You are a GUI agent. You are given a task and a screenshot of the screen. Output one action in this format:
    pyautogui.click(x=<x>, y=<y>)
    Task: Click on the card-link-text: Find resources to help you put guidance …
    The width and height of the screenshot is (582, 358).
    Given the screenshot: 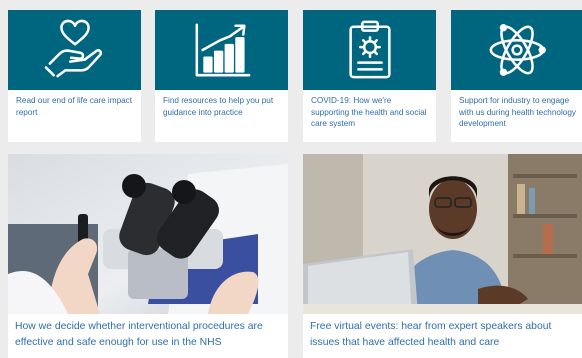 What is the action you would take?
    pyautogui.click(x=222, y=106)
    